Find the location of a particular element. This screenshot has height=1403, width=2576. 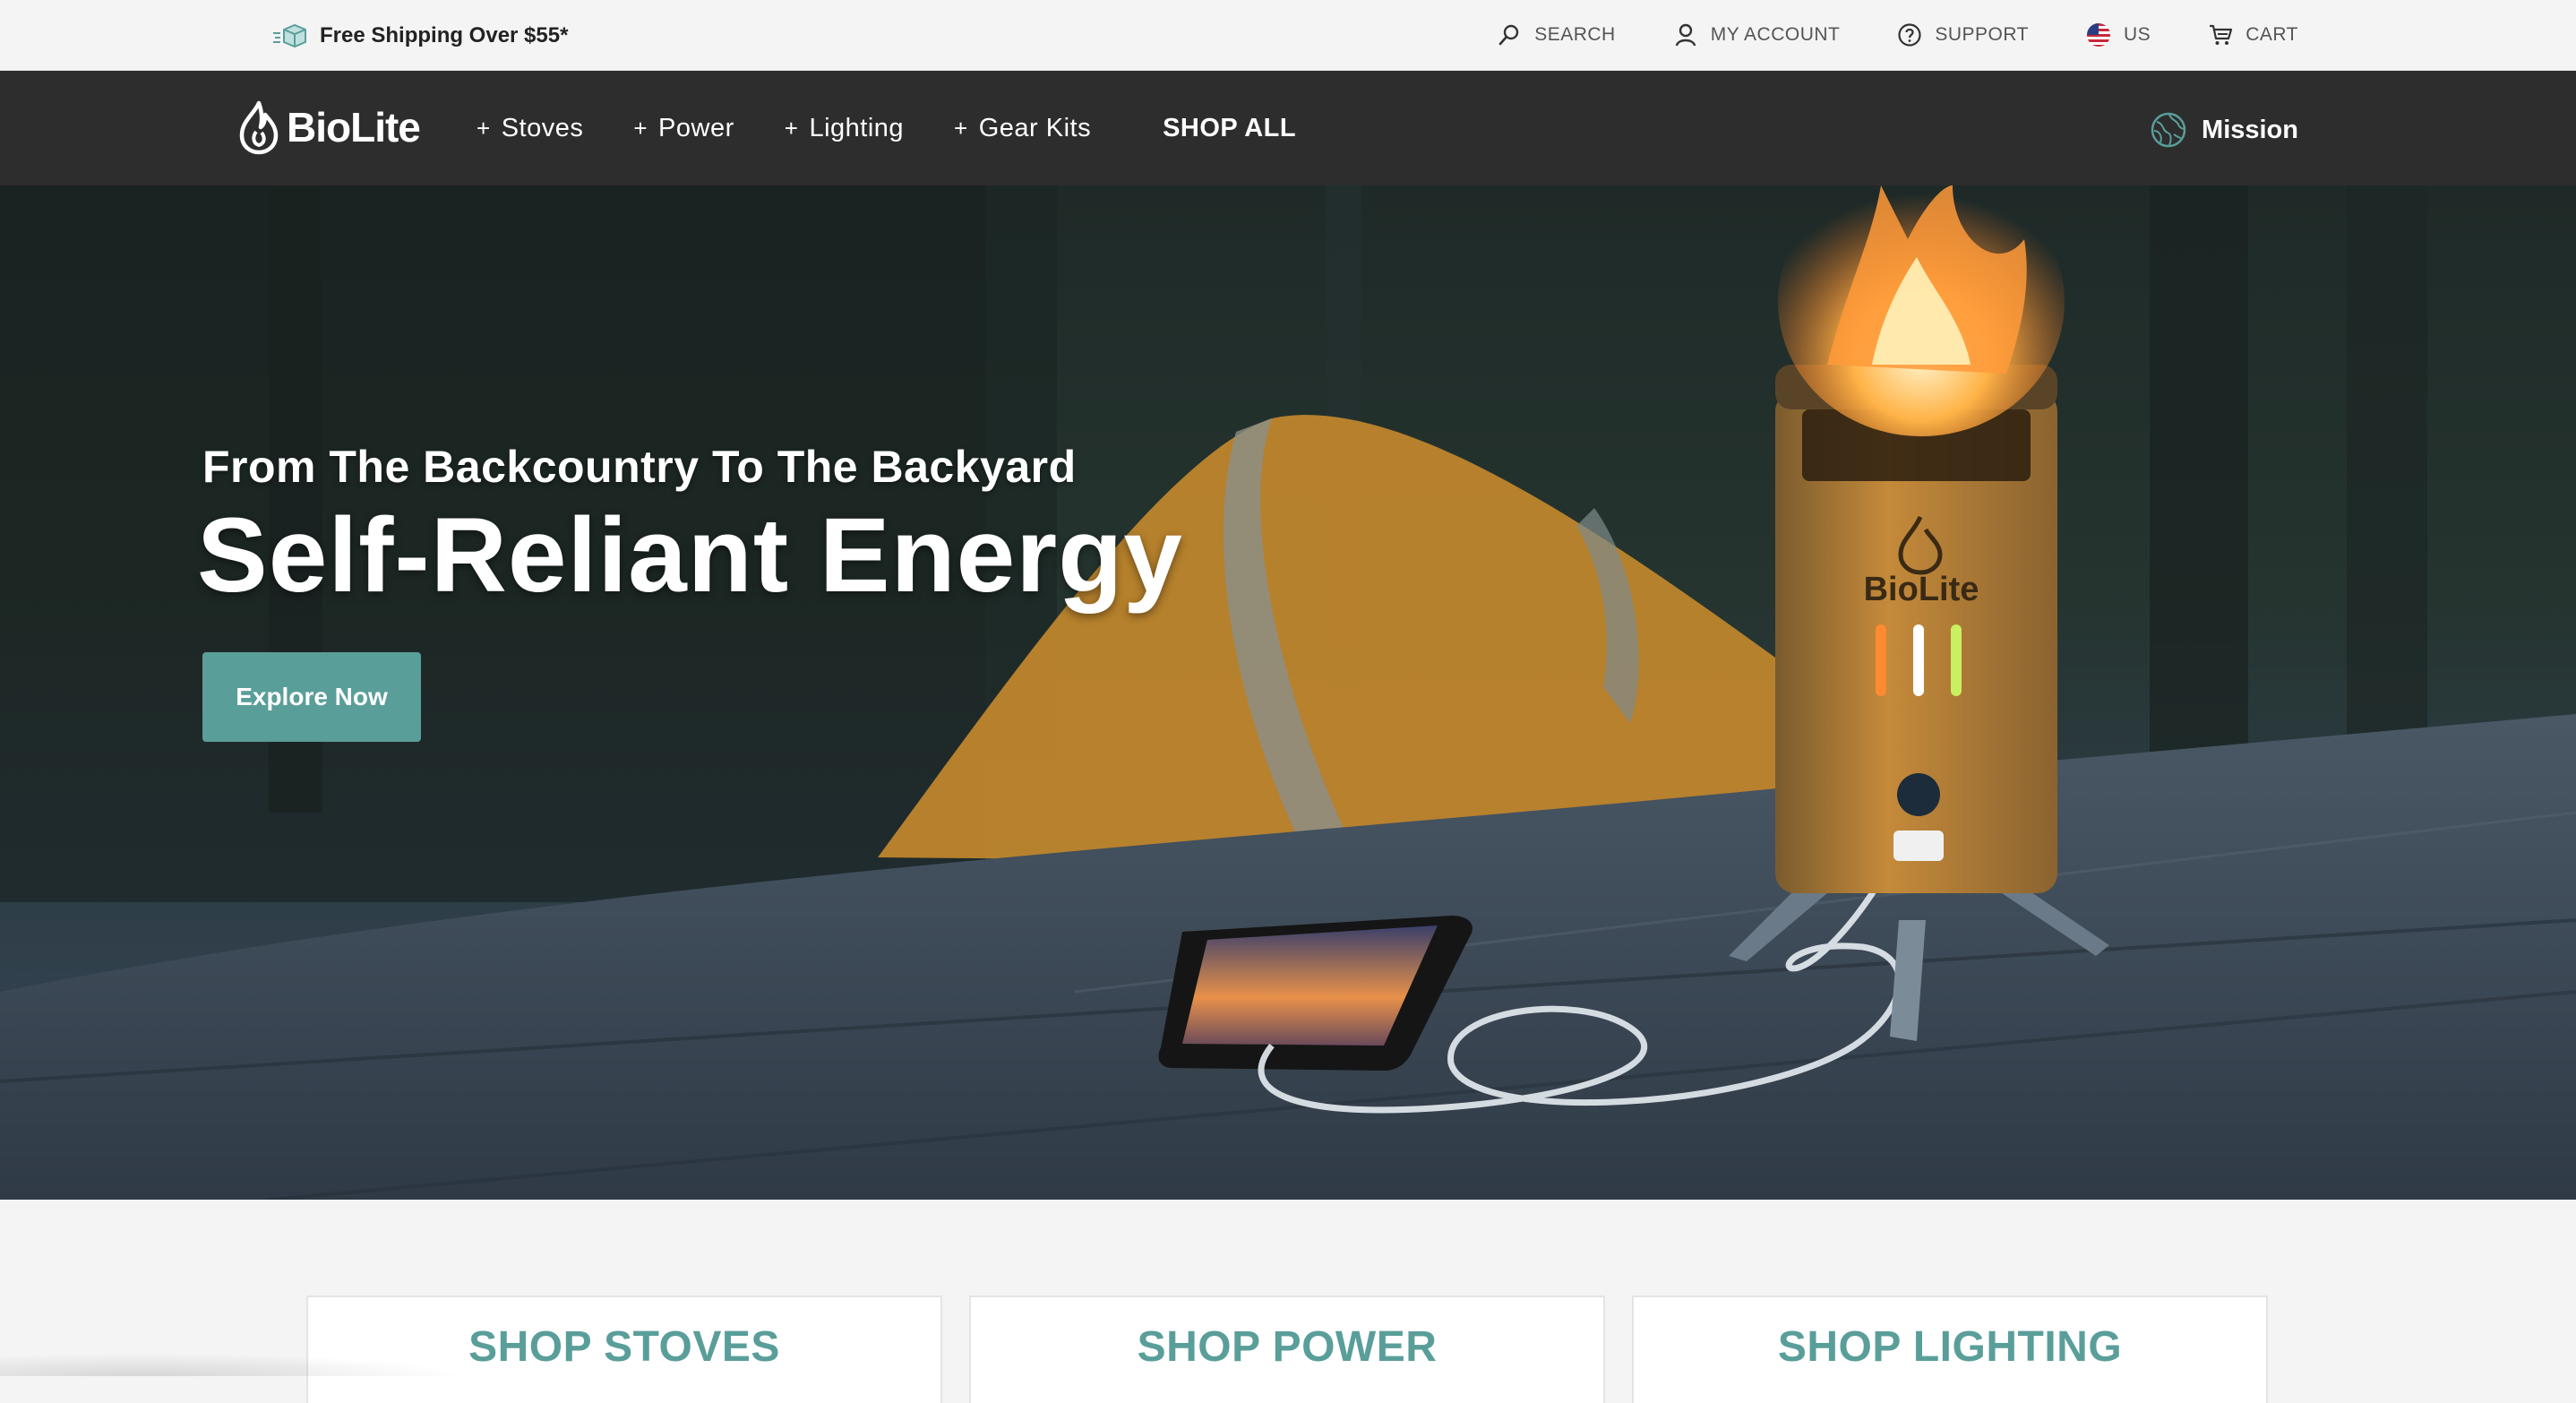

search-label: SEARCH is located at coordinates (1575, 34).